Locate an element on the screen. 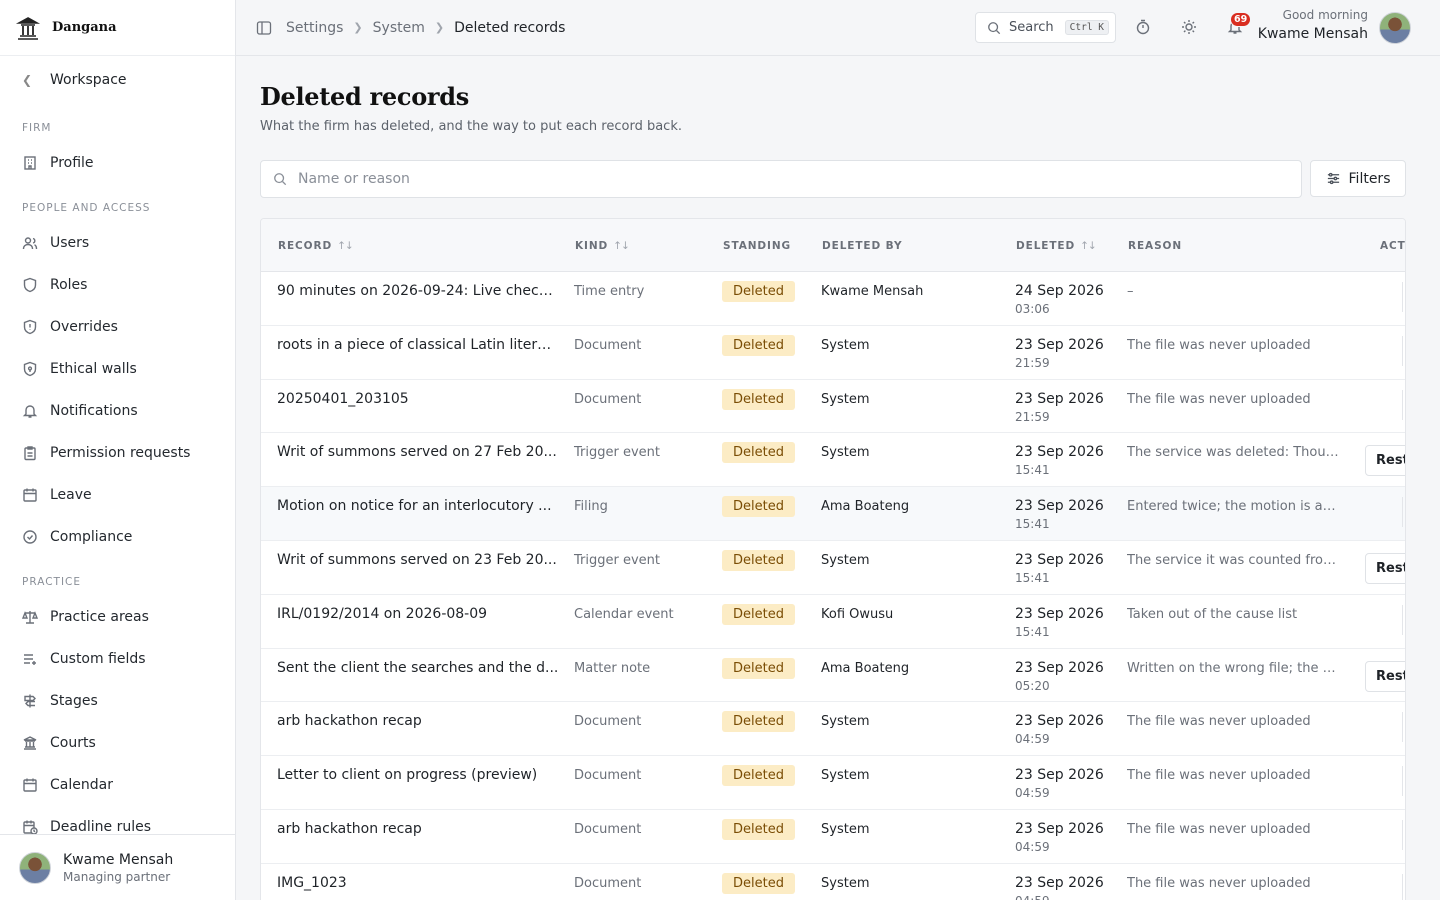  record-kind: Filing is located at coordinates (591, 507).